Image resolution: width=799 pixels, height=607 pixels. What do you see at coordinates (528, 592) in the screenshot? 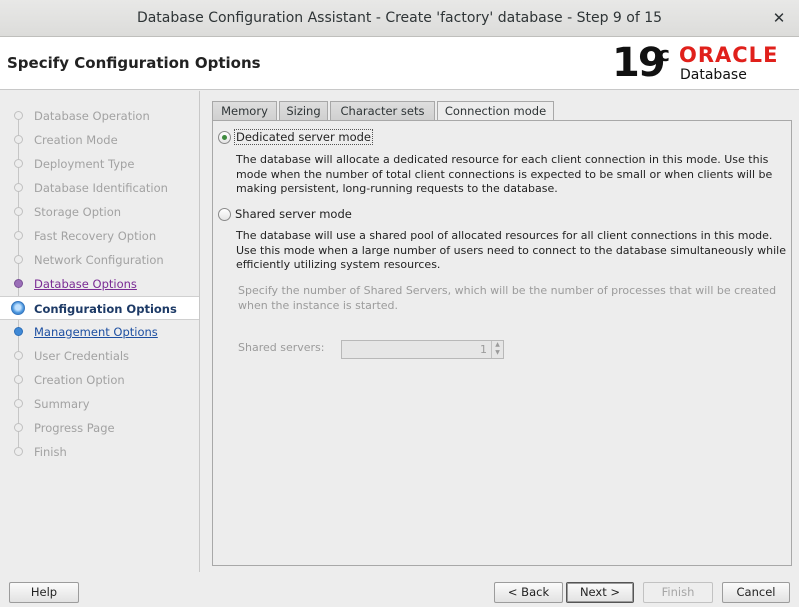
I see `back-button: < Back` at bounding box center [528, 592].